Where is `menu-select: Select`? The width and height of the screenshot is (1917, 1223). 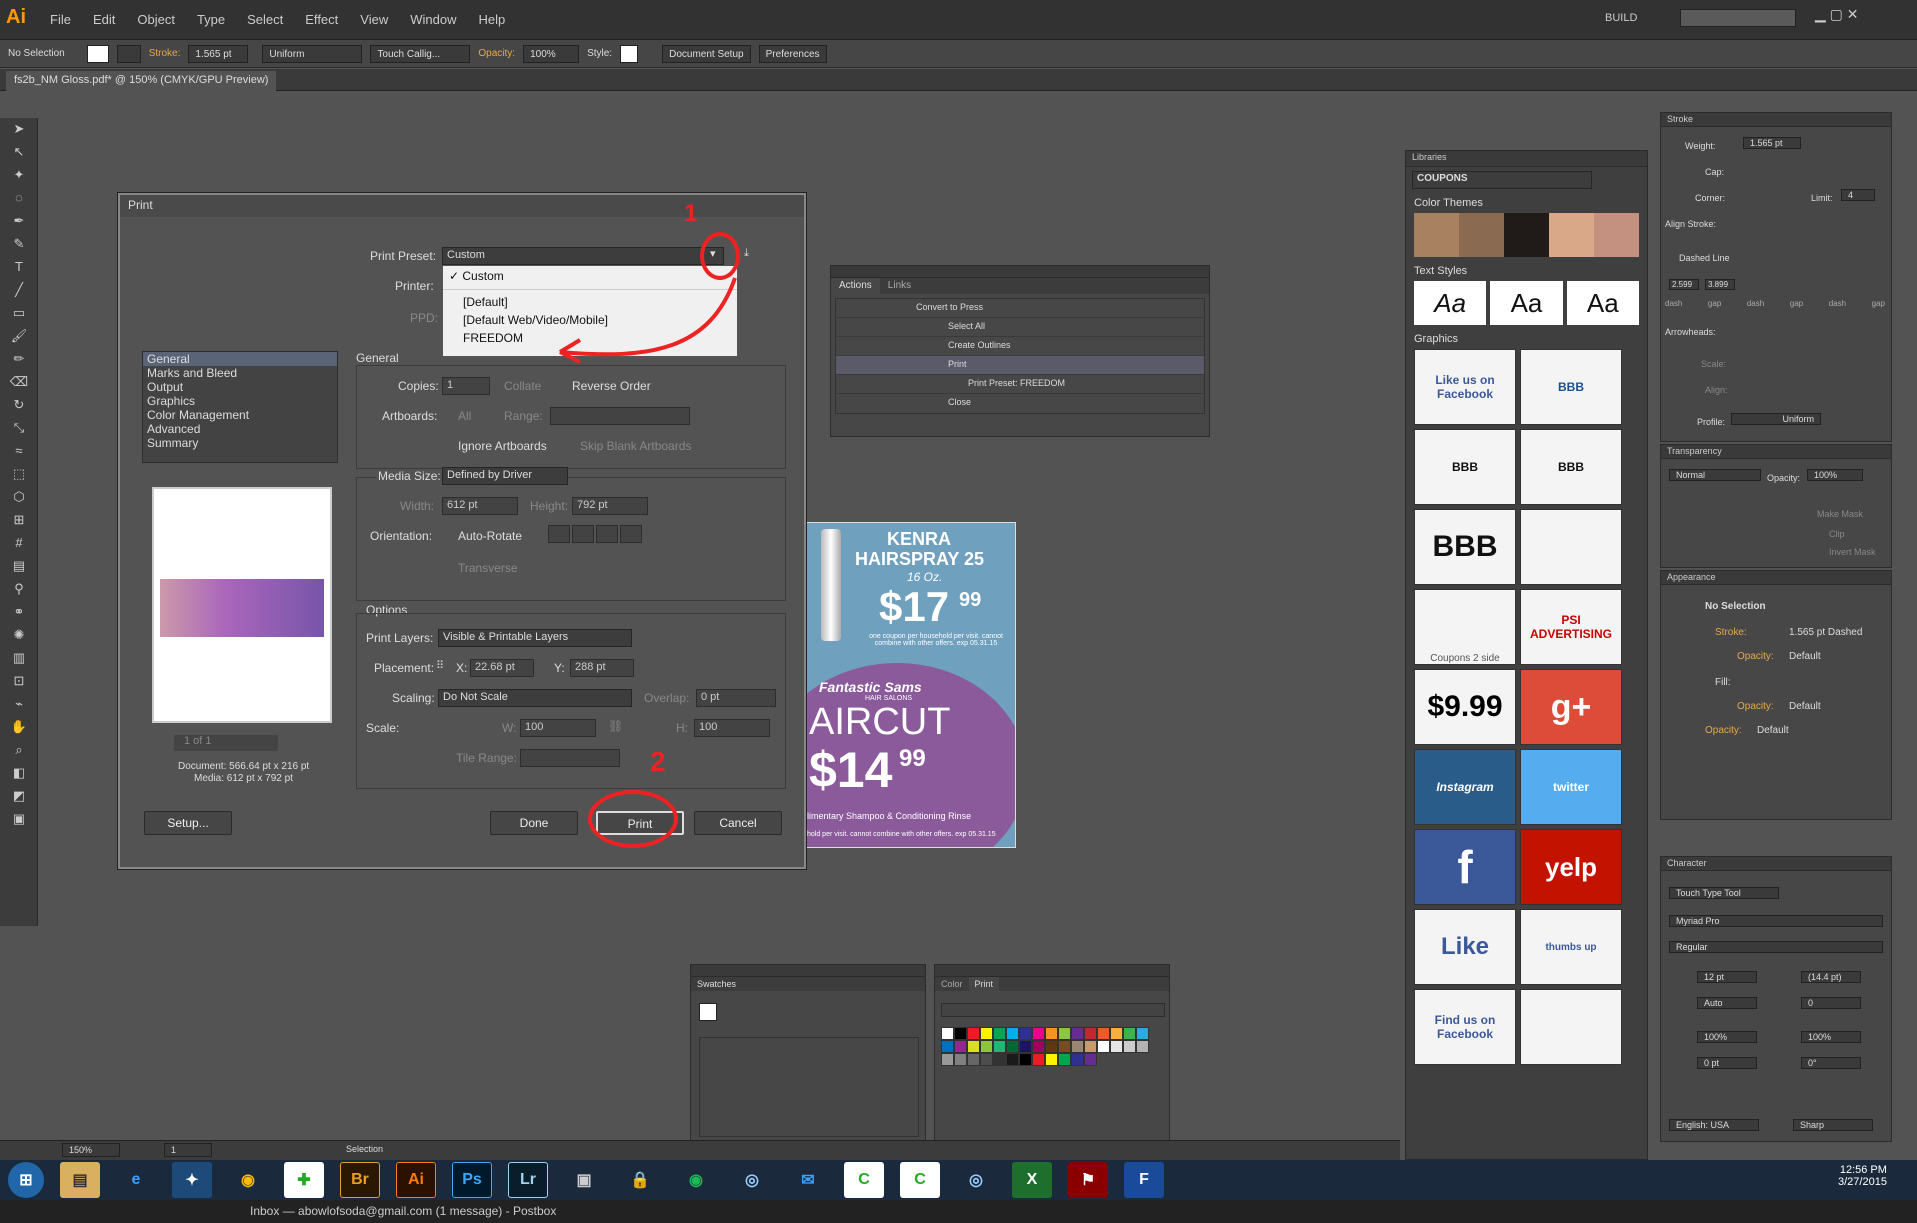
menu-select: Select is located at coordinates (265, 19).